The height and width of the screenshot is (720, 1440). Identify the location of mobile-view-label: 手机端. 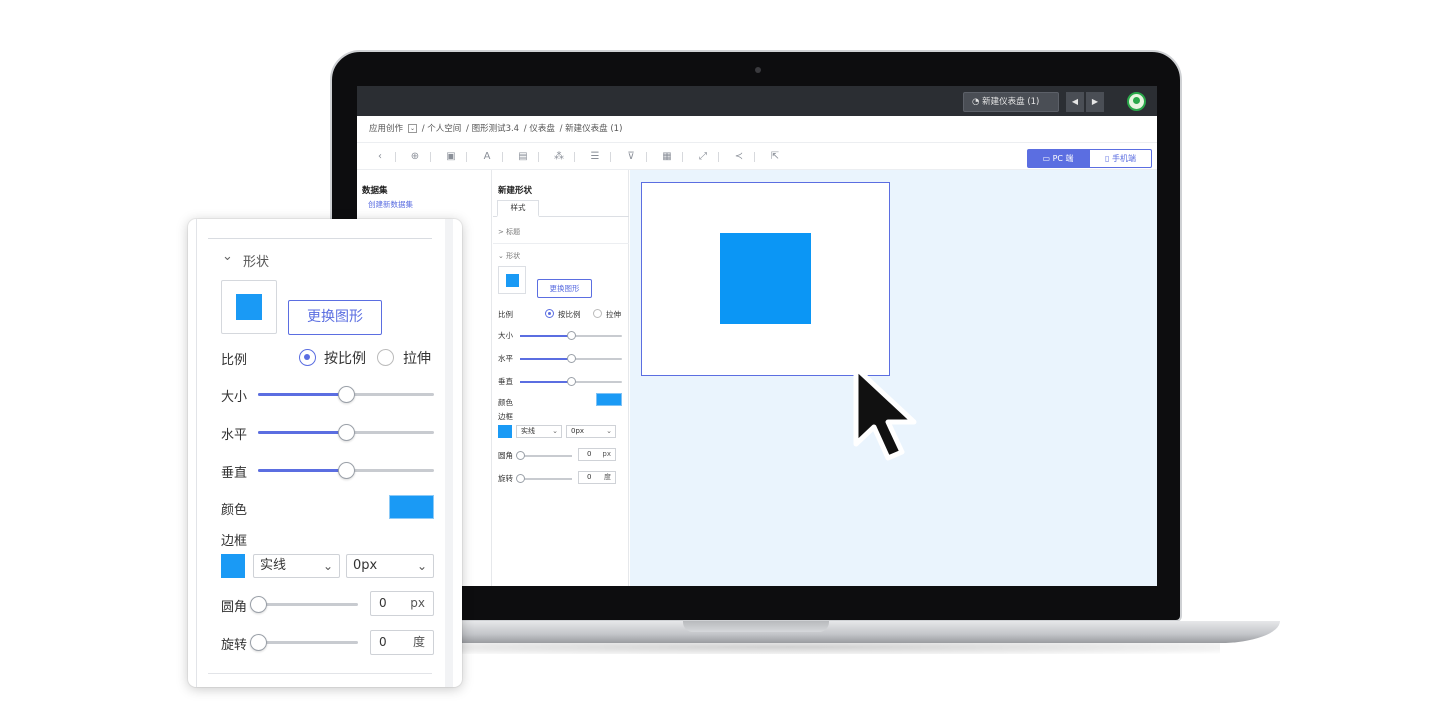
(1123, 158).